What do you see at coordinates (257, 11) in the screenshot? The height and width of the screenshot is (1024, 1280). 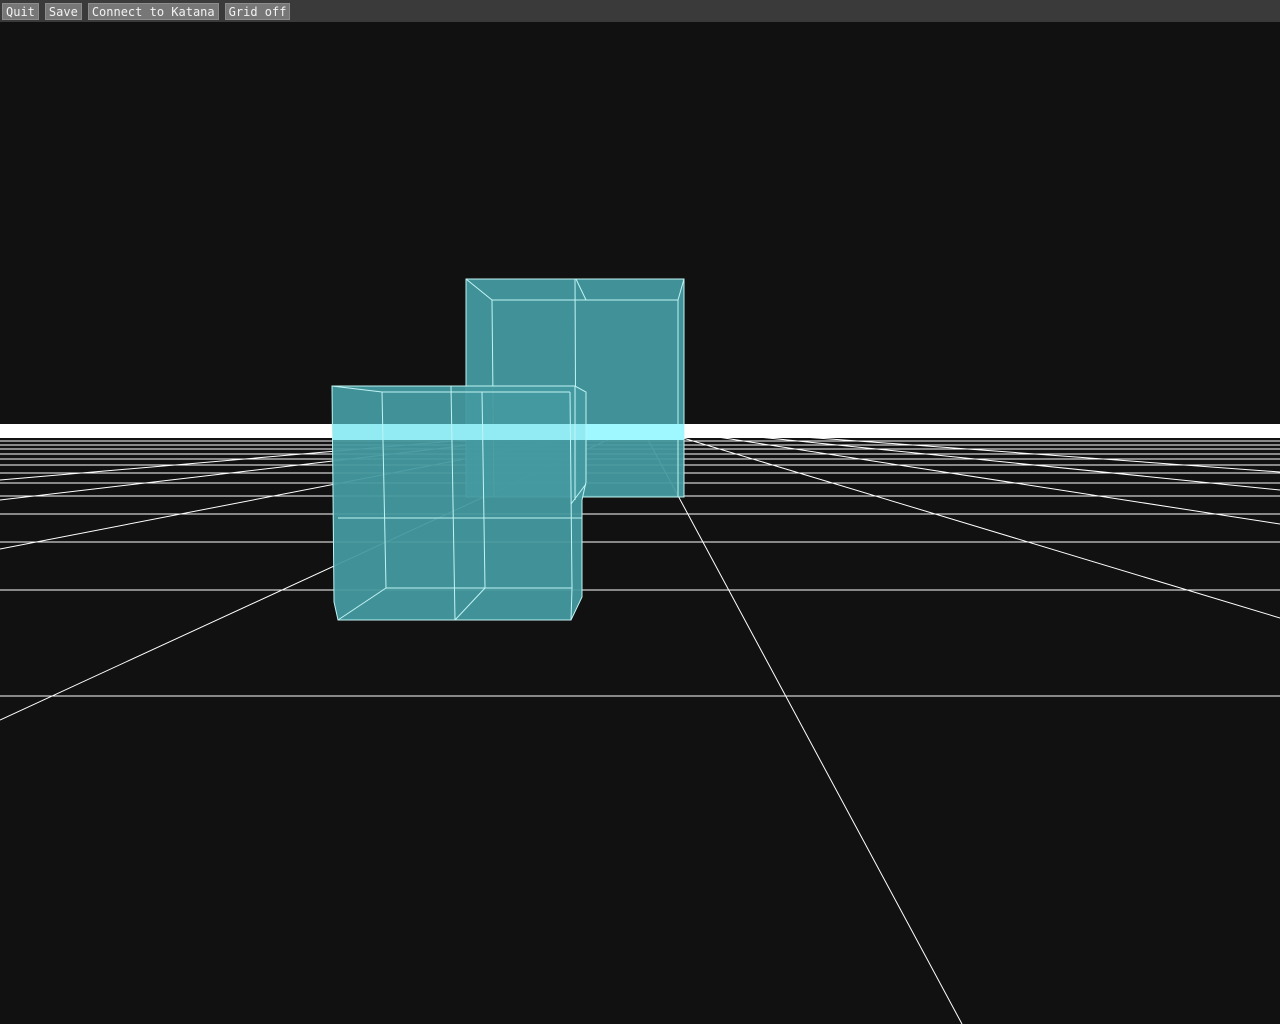 I see `grid-toggle-button: Grid off` at bounding box center [257, 11].